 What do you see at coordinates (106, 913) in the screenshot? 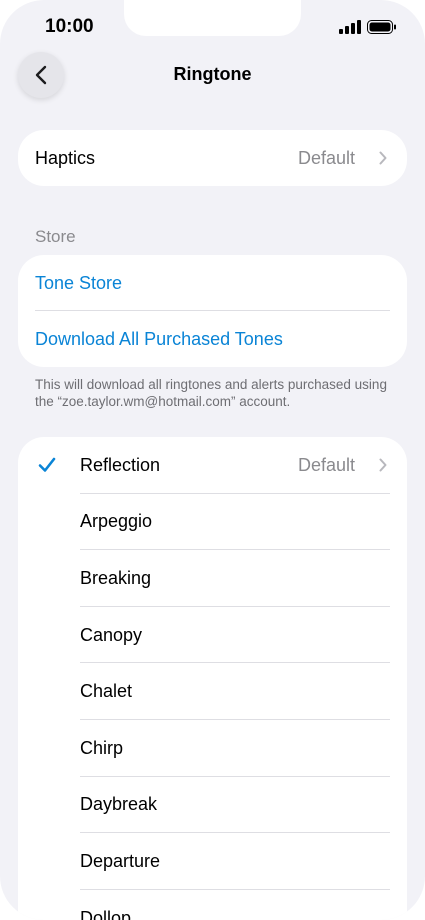
I see `ringtone-label: Dollop` at bounding box center [106, 913].